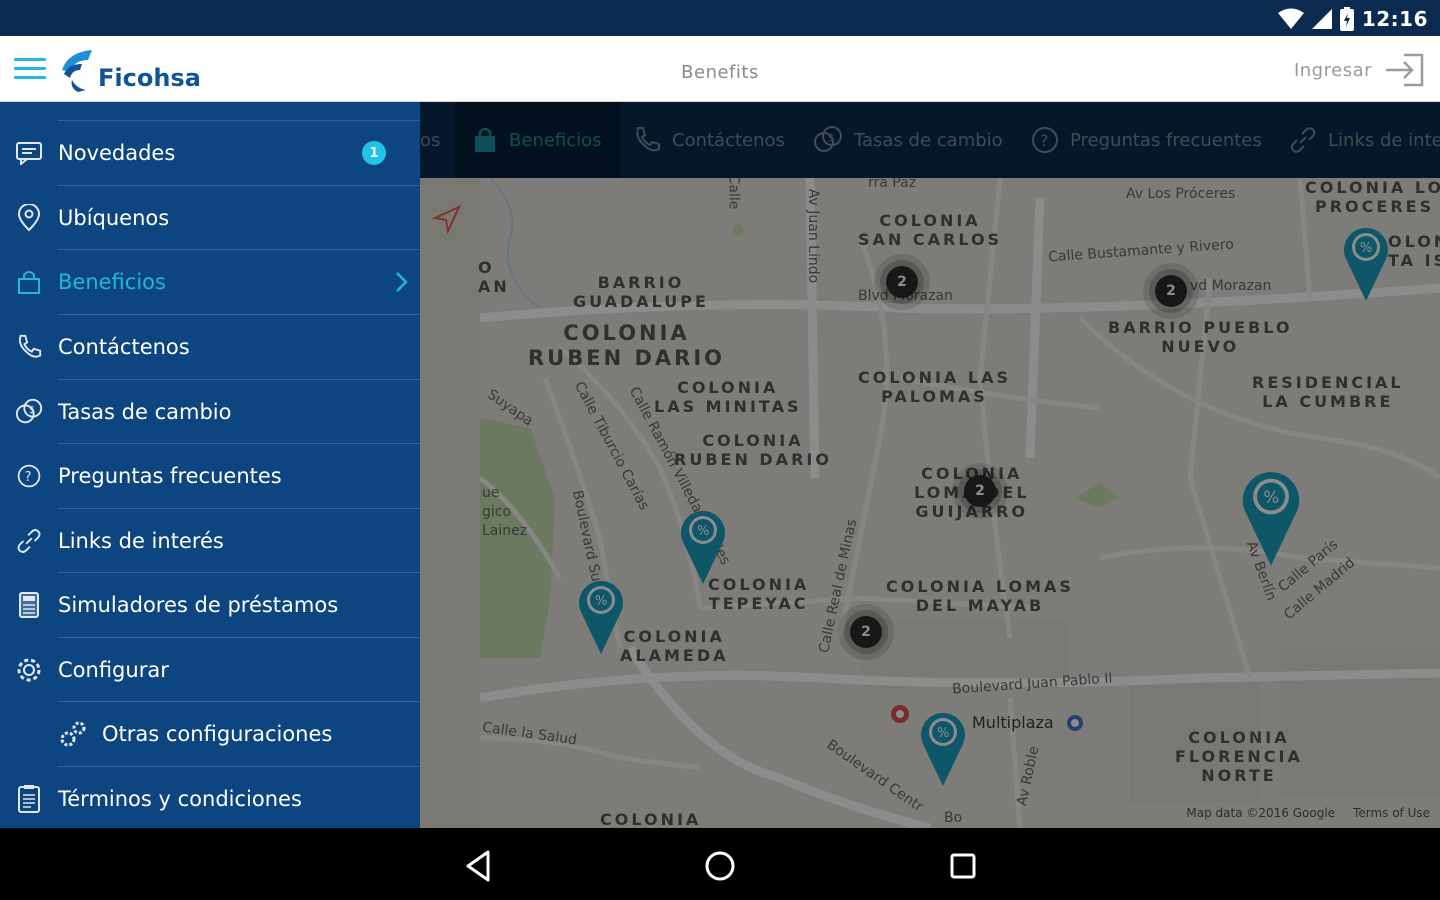 Image resolution: width=1440 pixels, height=900 pixels. Describe the element at coordinates (478, 866) in the screenshot. I see `back-icon` at that location.